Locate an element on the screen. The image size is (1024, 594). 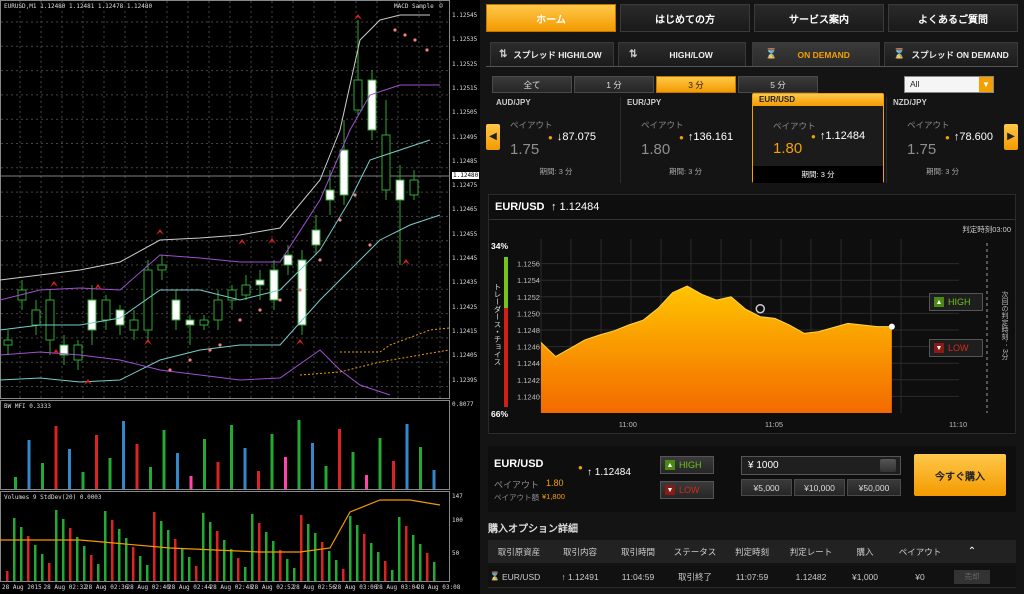
td-status: 取引終了 is located at coordinates (694, 576).